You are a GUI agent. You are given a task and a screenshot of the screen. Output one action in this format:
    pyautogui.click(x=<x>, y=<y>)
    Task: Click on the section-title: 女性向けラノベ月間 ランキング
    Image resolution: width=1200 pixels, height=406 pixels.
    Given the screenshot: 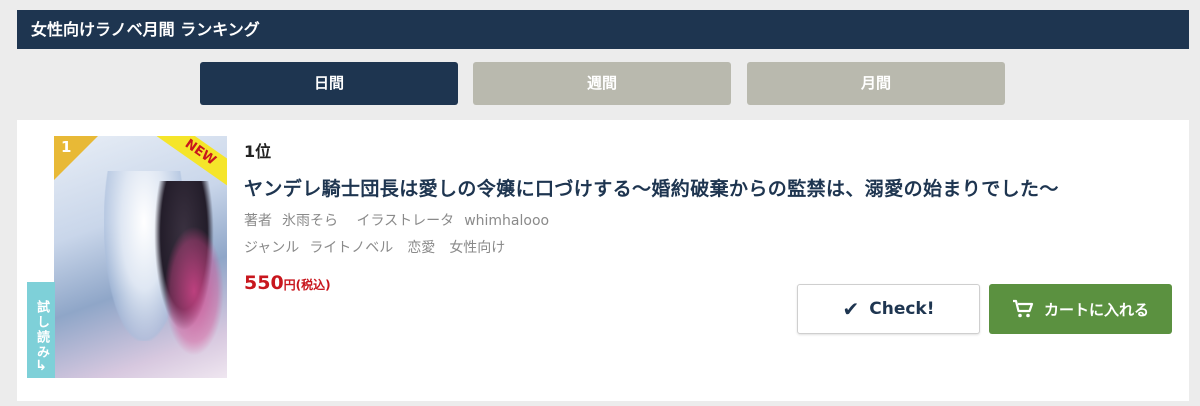 What is the action you would take?
    pyautogui.click(x=603, y=29)
    